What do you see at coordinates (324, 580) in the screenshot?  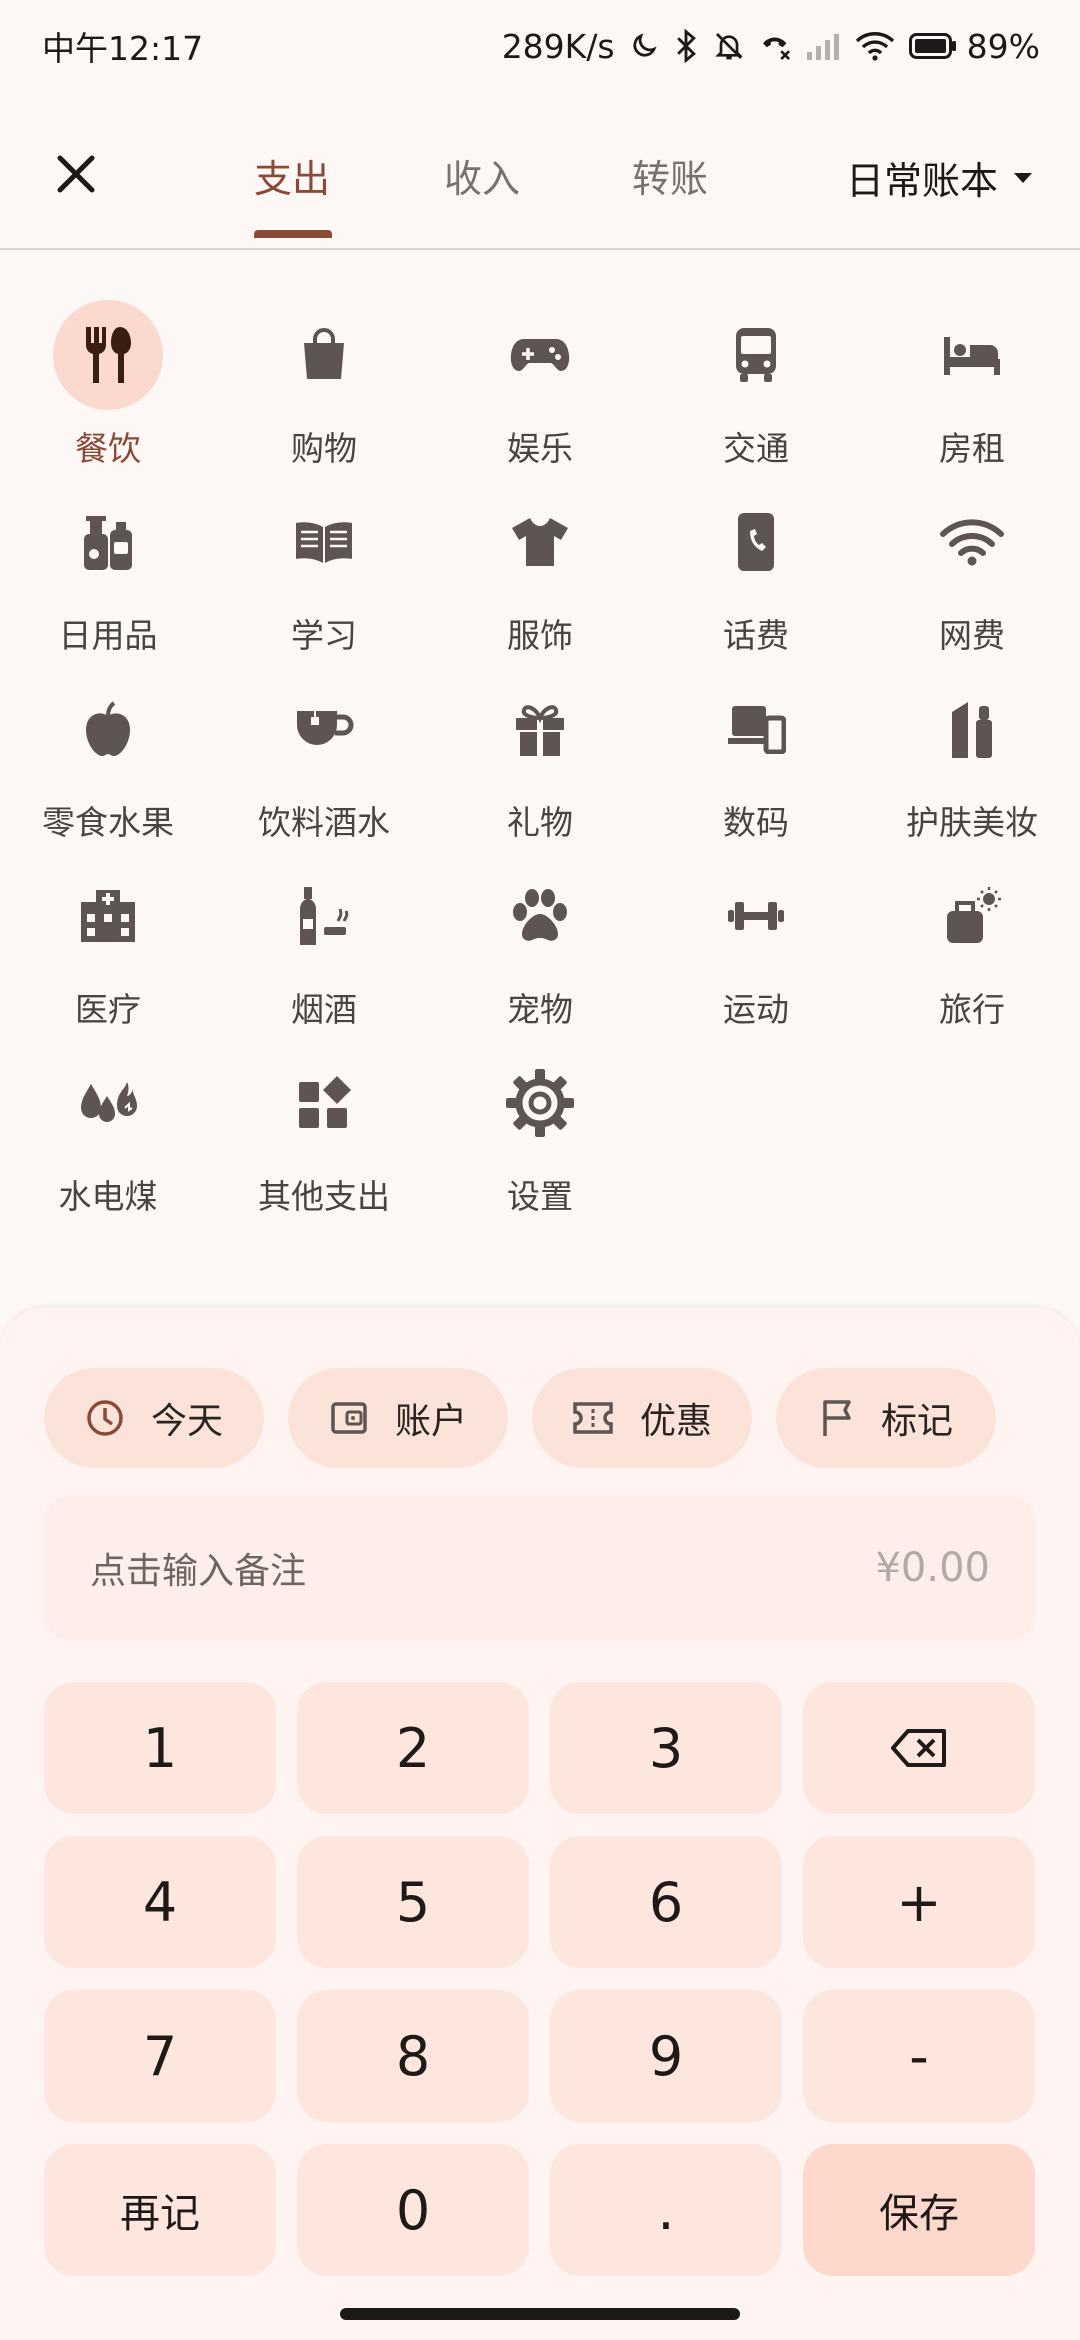 I see `category-item: 学习` at bounding box center [324, 580].